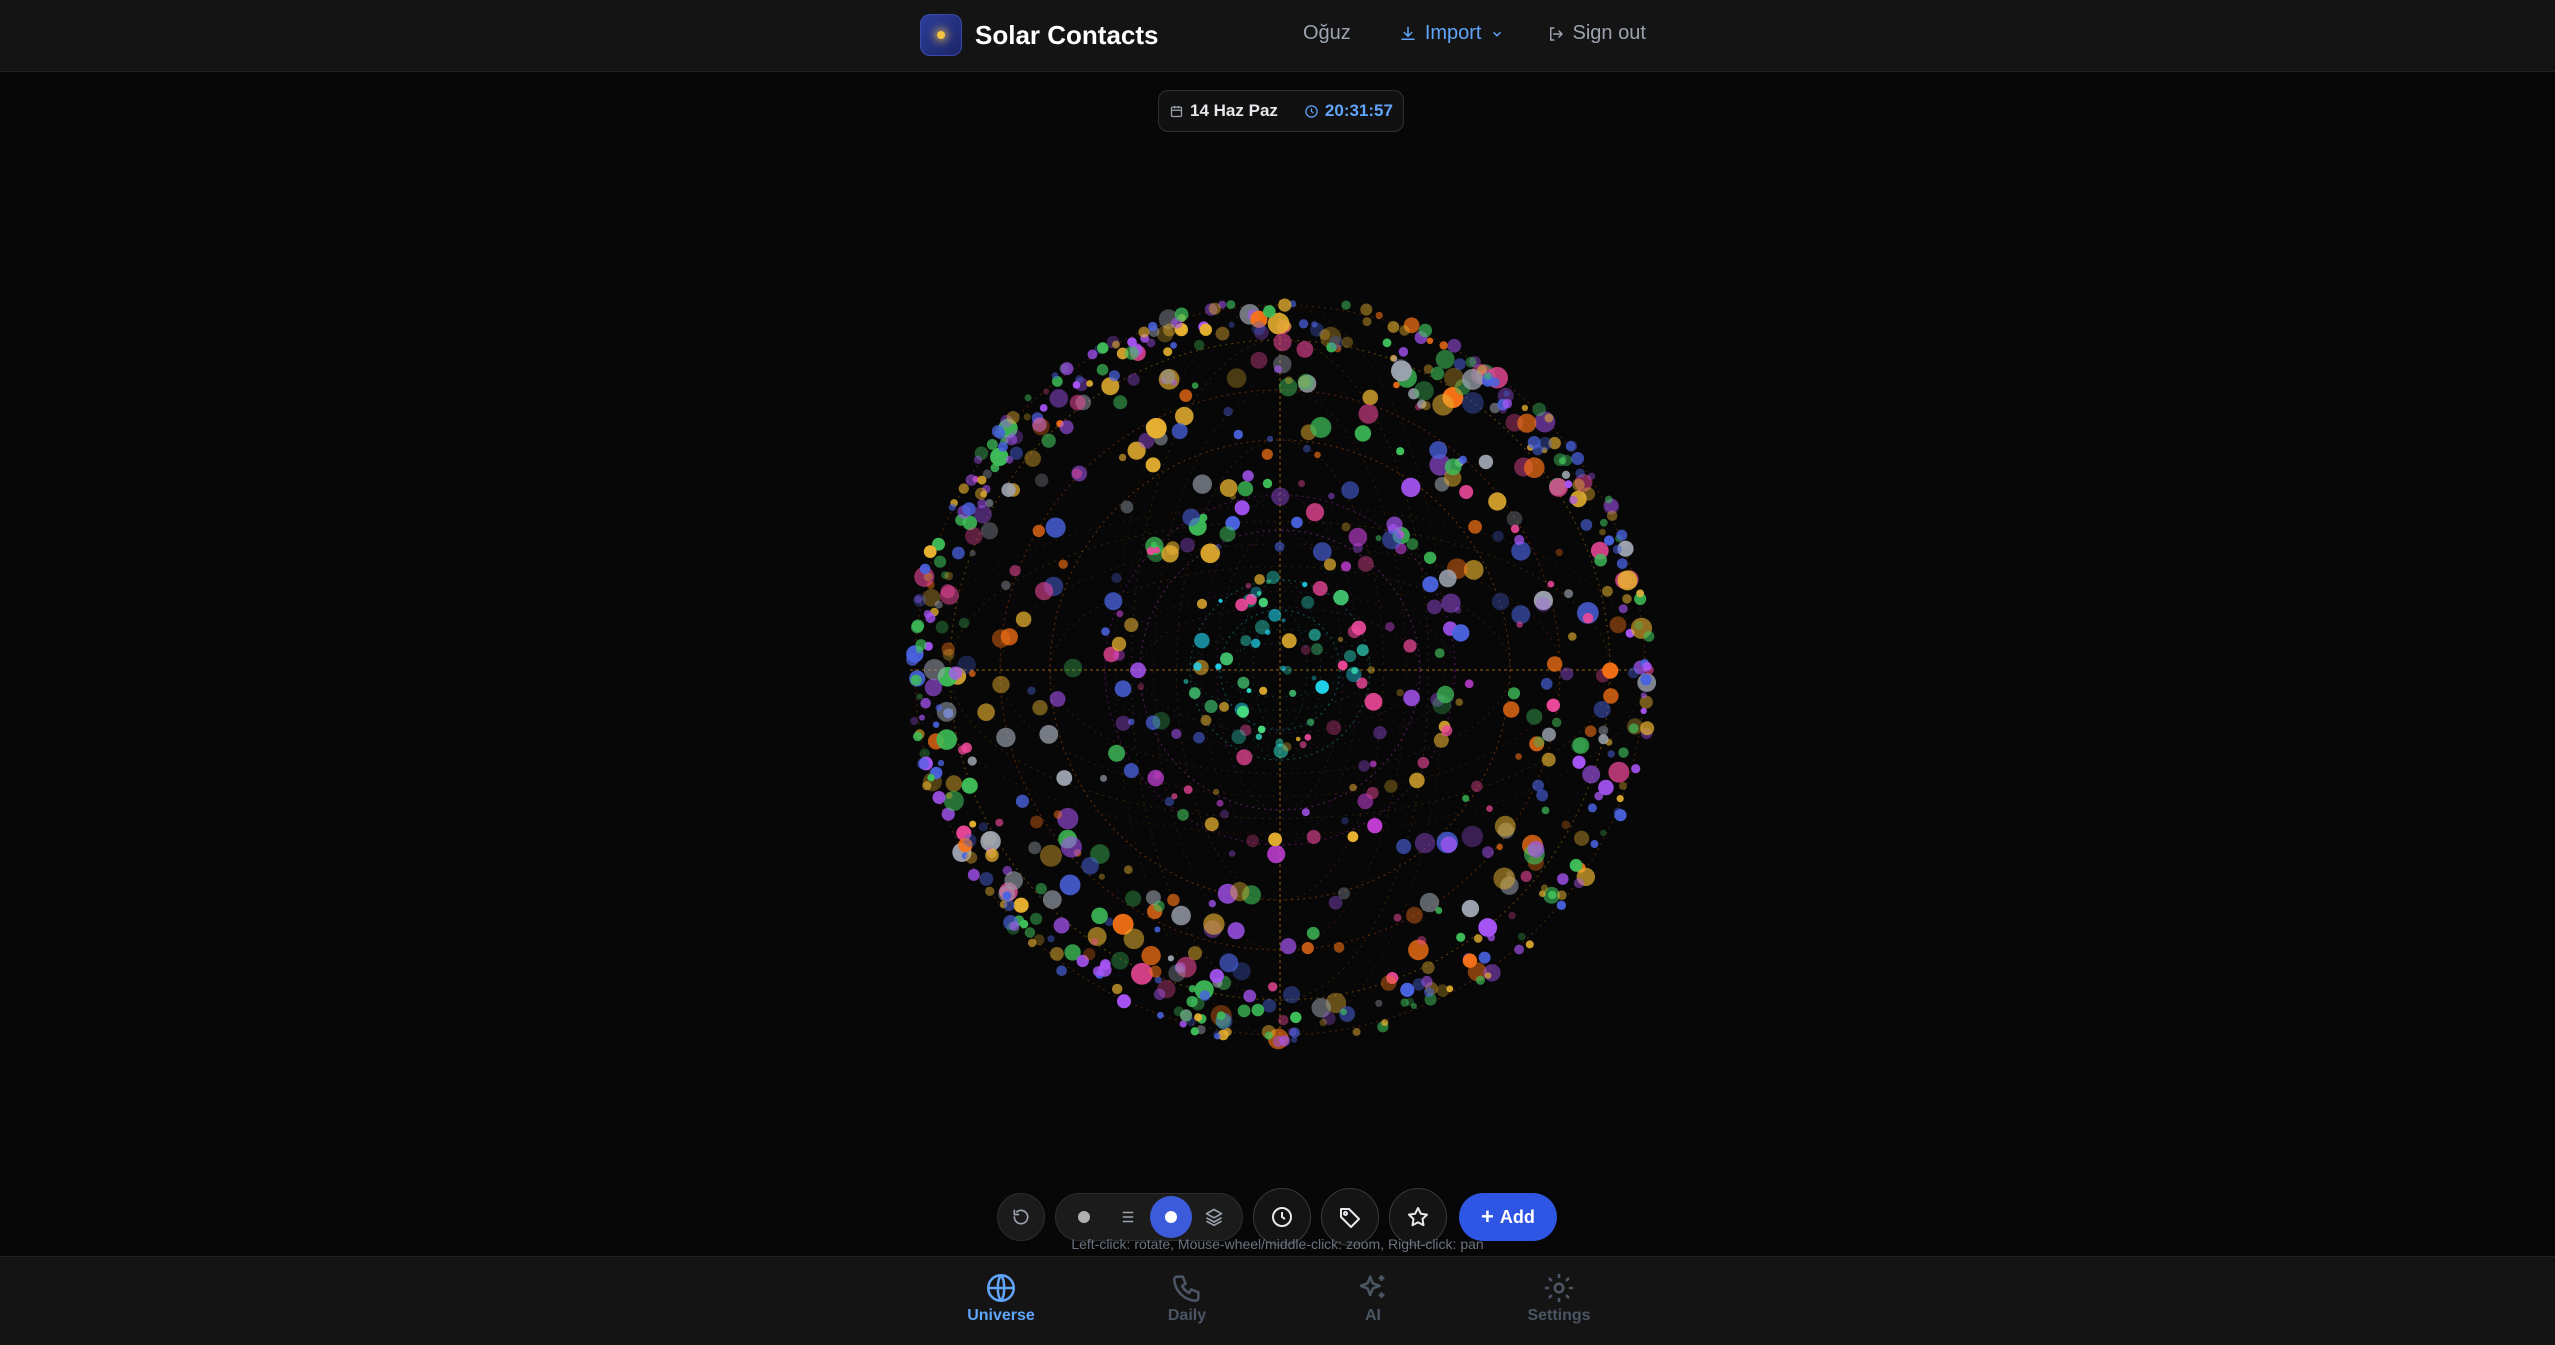  I want to click on sphere-view-button, so click(1171, 1217).